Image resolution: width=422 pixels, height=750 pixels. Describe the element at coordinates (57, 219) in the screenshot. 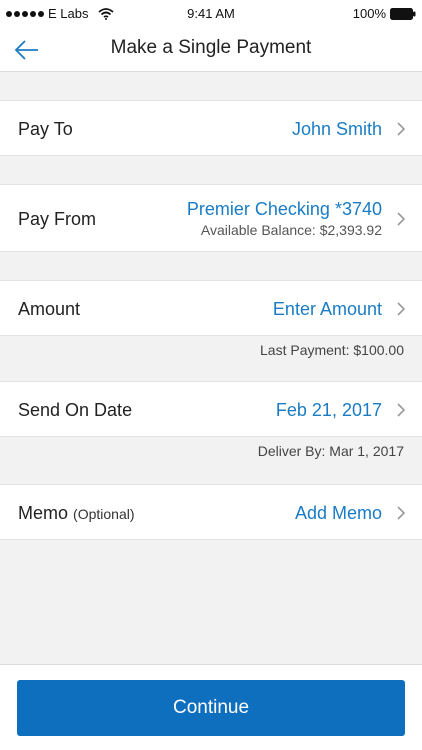

I see `pay-from-label: Pay From` at that location.